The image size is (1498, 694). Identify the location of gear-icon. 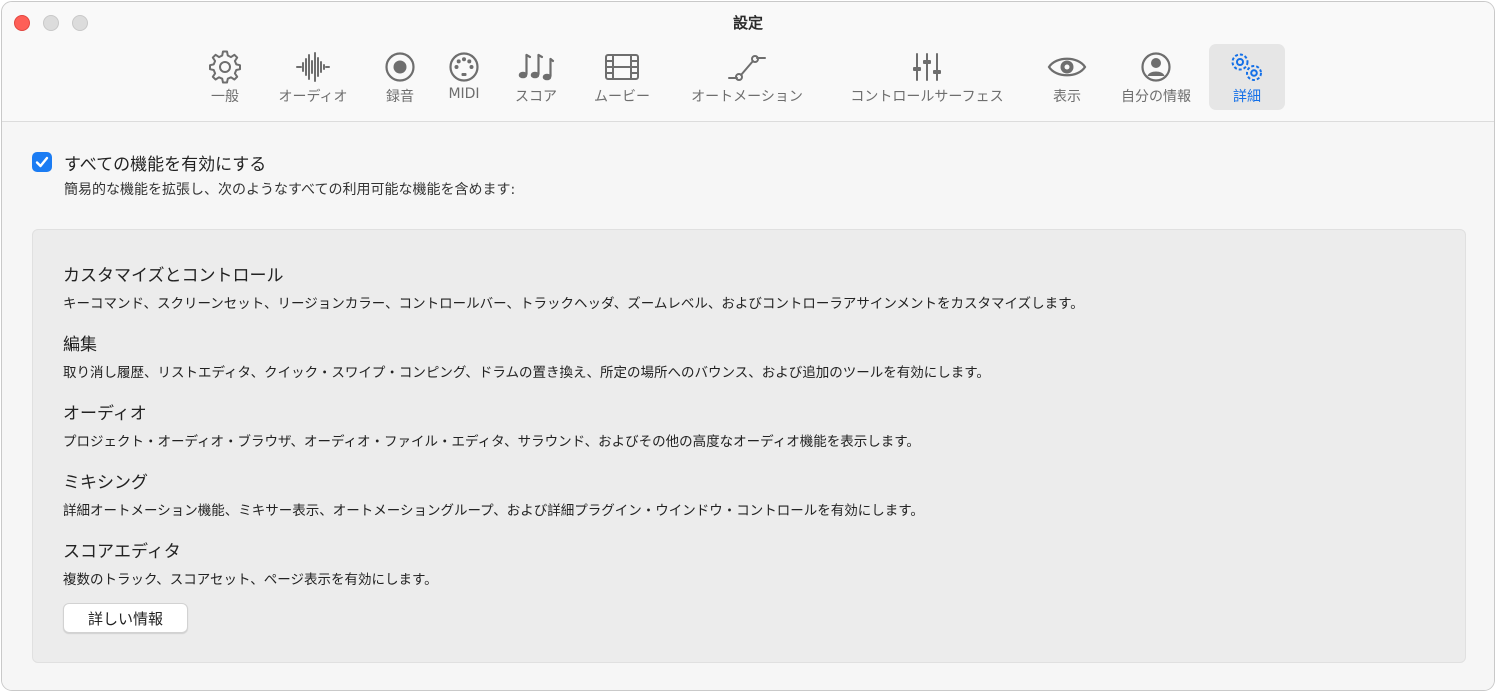
(225, 67).